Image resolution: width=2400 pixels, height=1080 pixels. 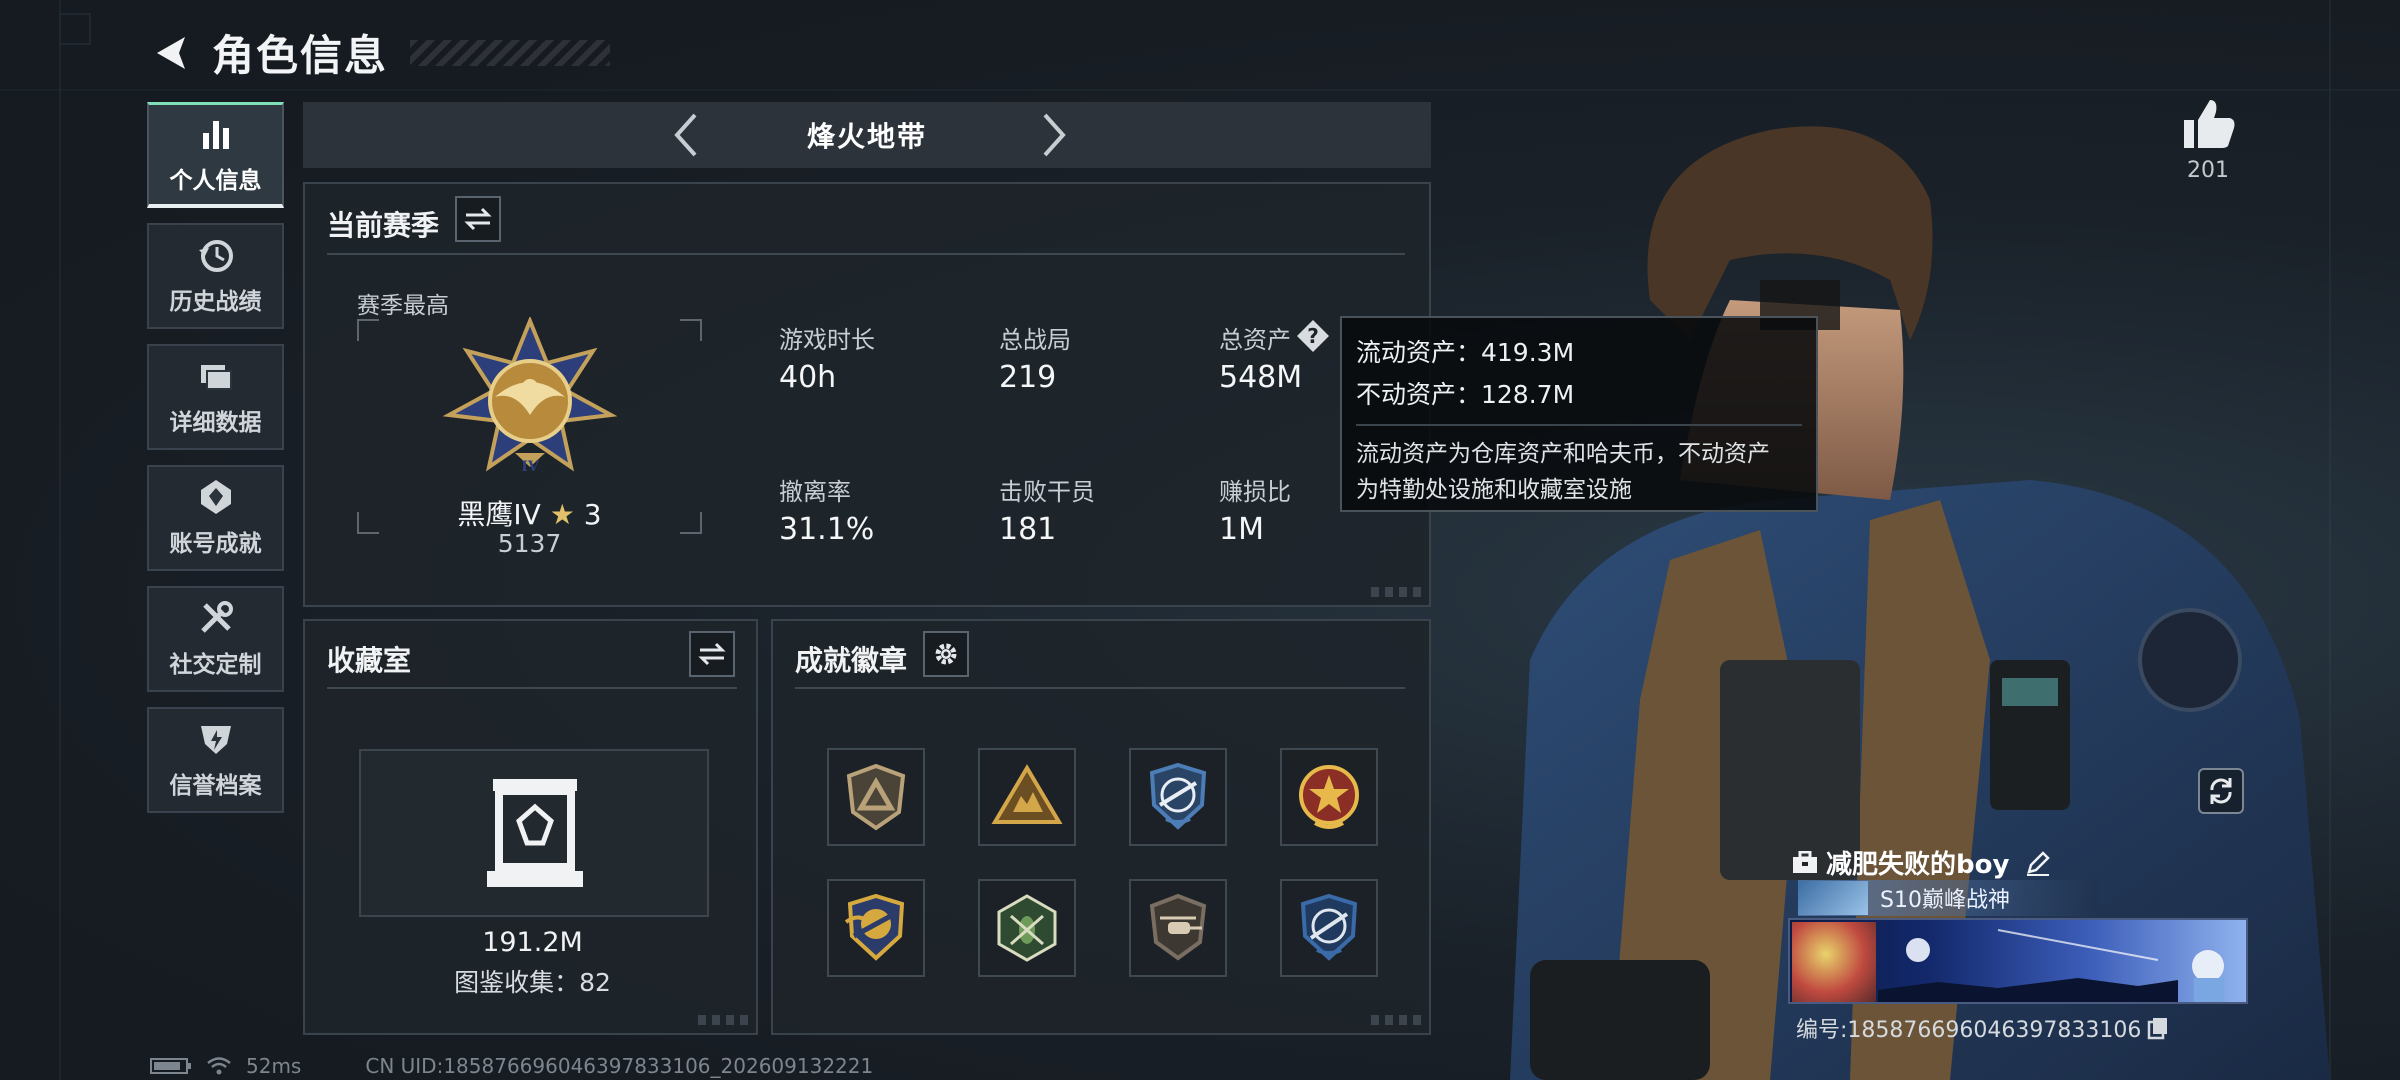 What do you see at coordinates (215, 544) in the screenshot?
I see `sidebar-item-label: 账号成就` at bounding box center [215, 544].